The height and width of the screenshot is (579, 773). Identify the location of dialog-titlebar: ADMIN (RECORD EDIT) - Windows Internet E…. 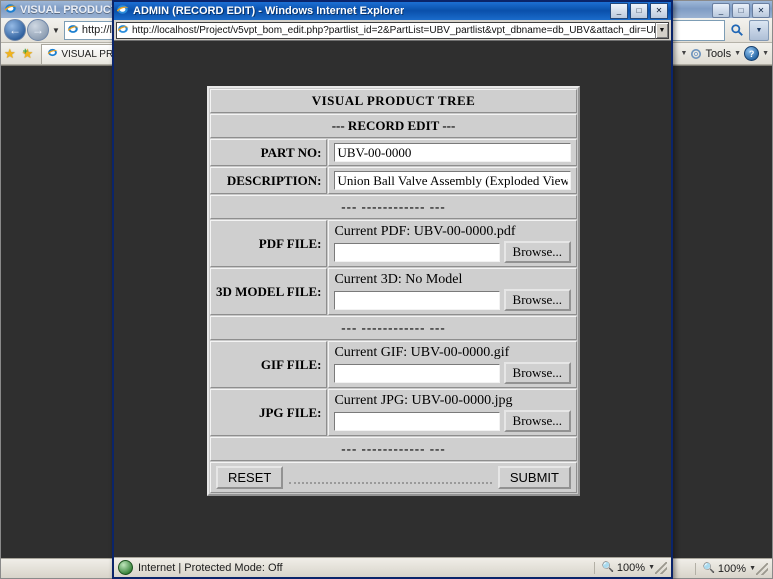
(392, 11).